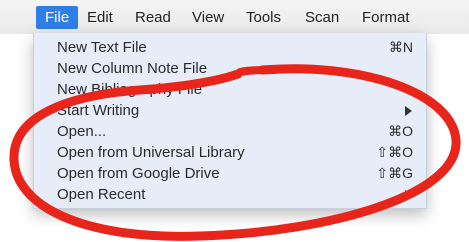 The width and height of the screenshot is (469, 242). Describe the element at coordinates (263, 17) in the screenshot. I see `menu-tools: Tools` at that location.